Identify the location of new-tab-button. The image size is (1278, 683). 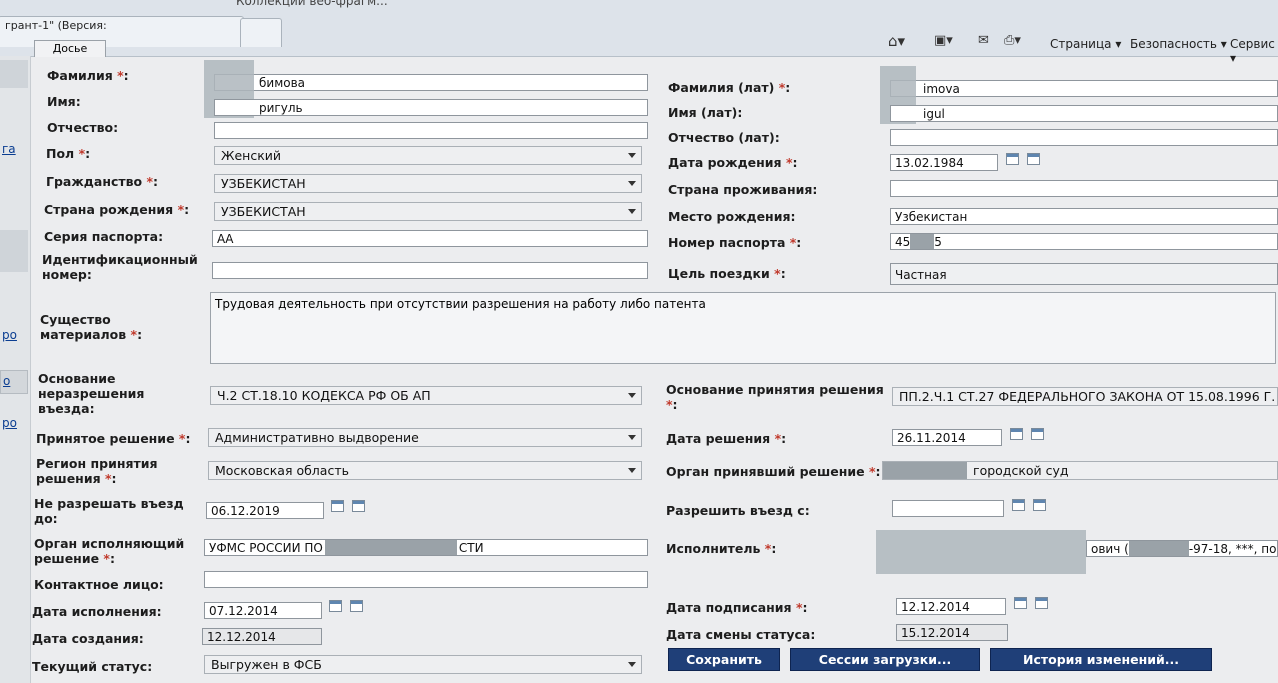
(261, 32).